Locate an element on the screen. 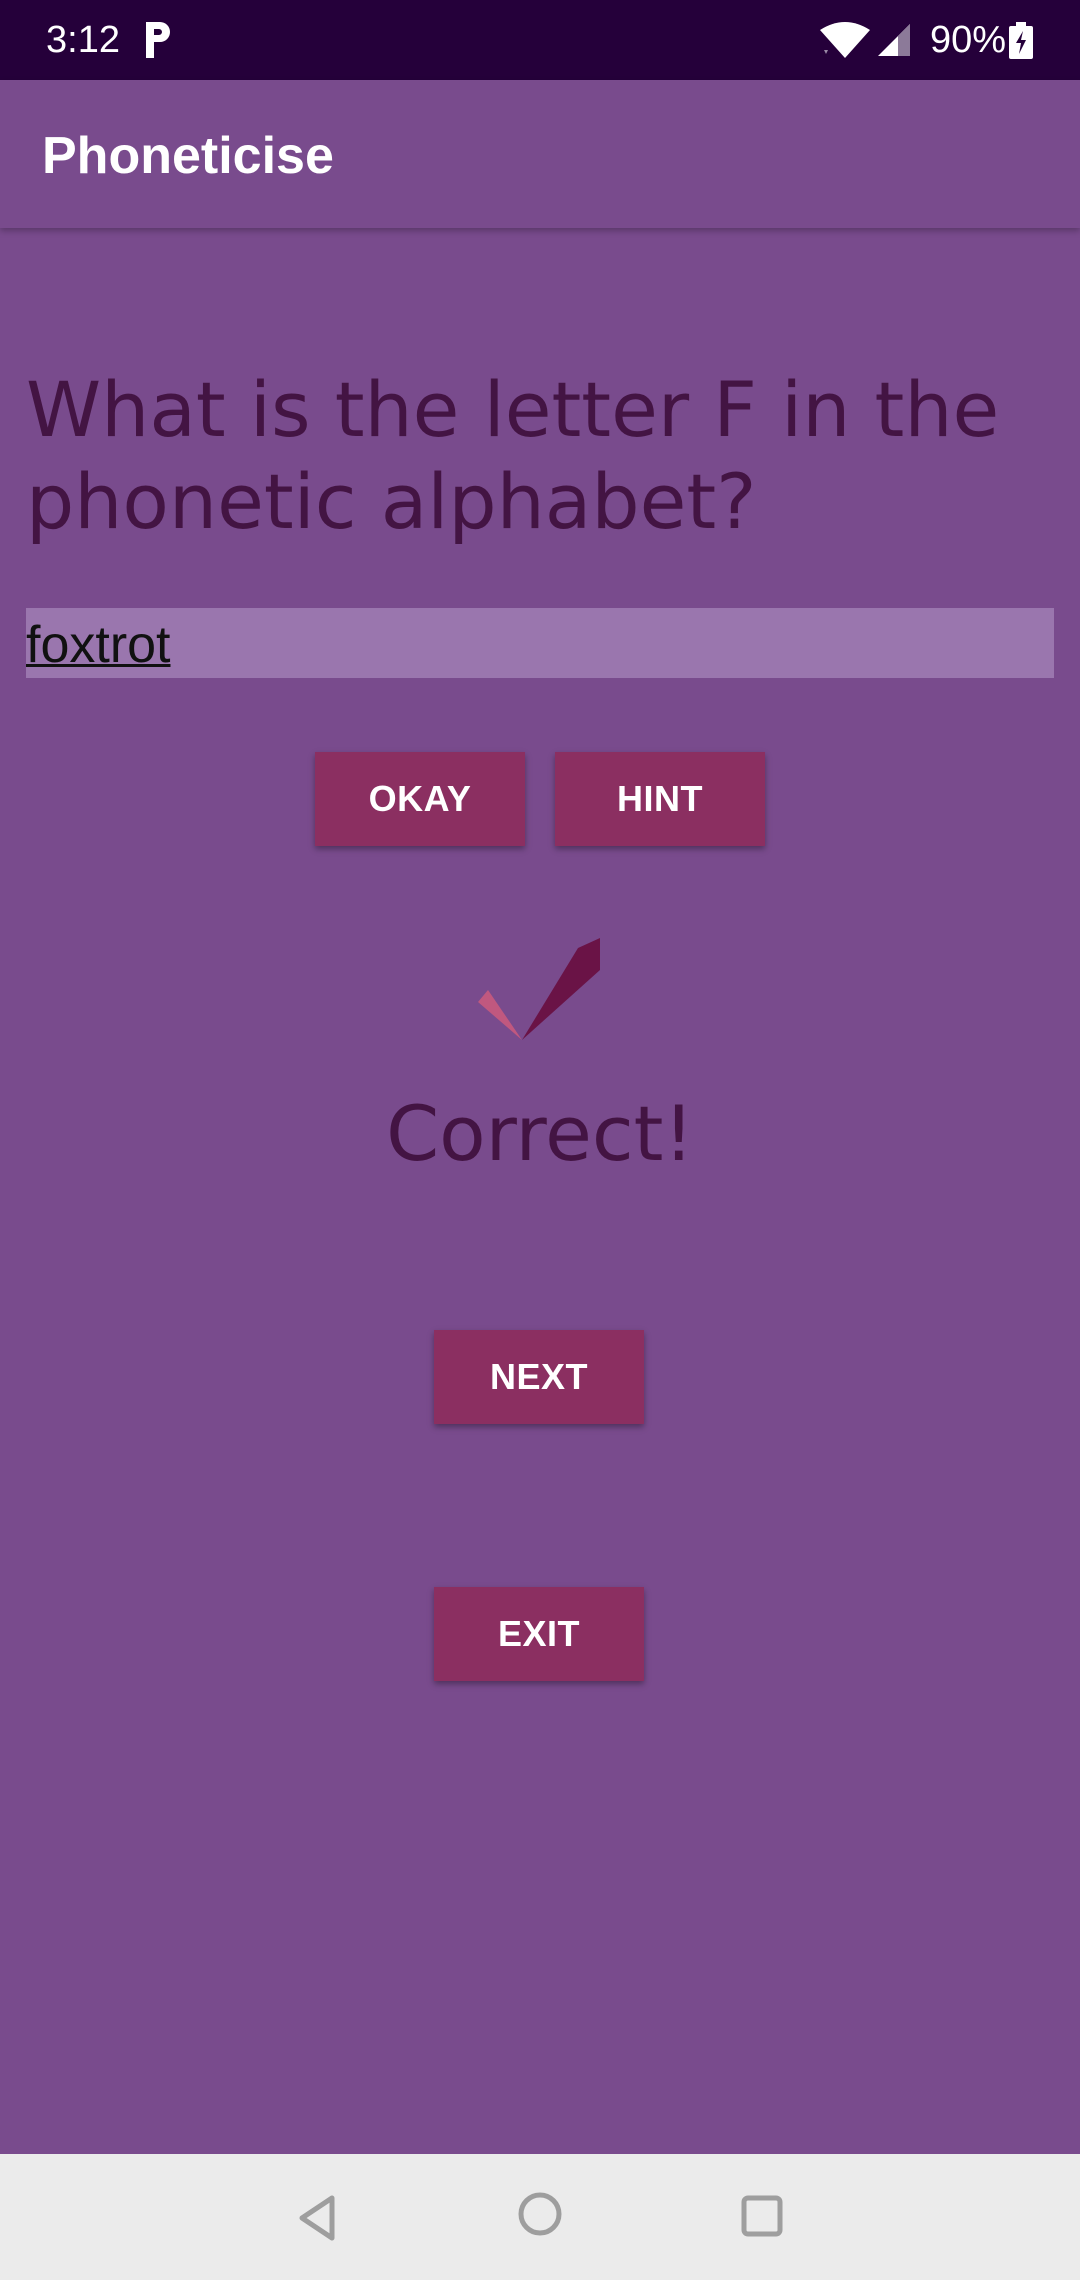 This screenshot has width=1080, height=2280. answer-text: foxtrot is located at coordinates (98, 645).